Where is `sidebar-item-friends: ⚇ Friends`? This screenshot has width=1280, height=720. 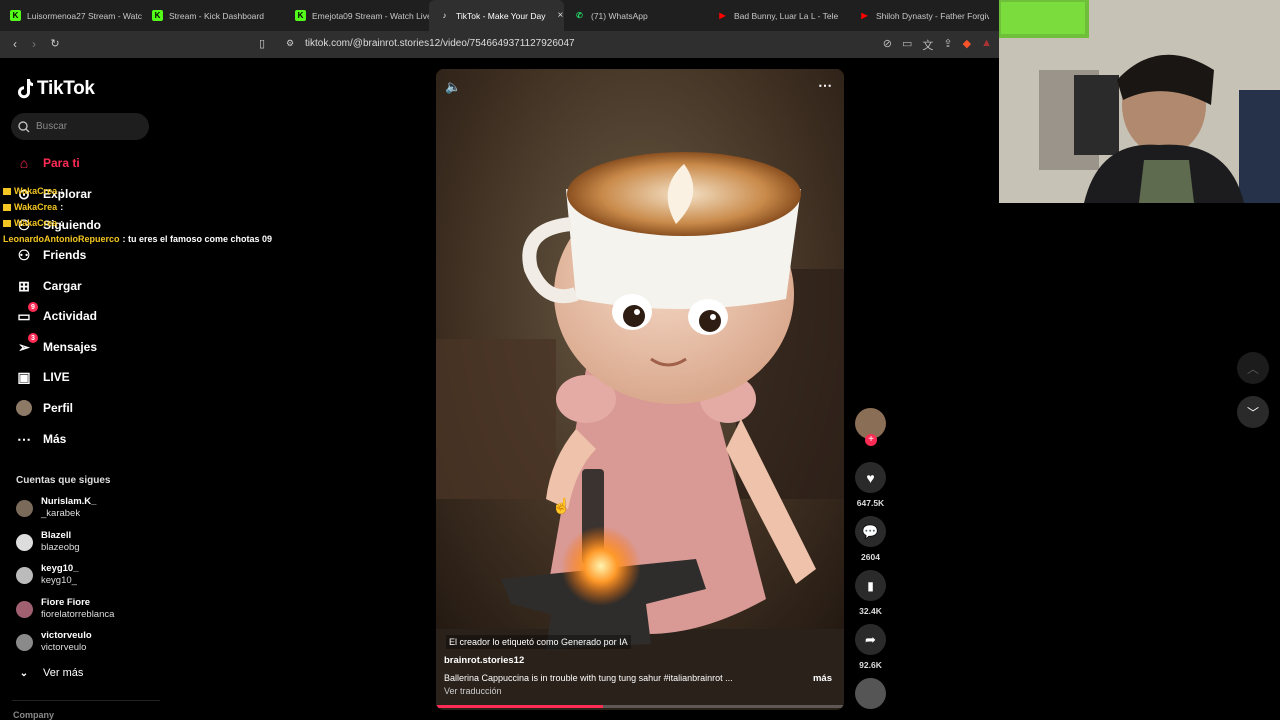 sidebar-item-friends: ⚇ Friends is located at coordinates (51, 255).